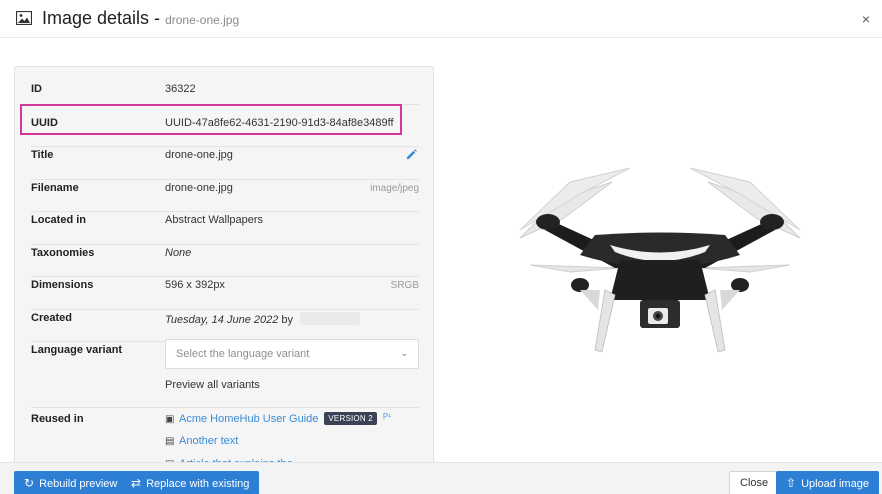 This screenshot has width=882, height=494. I want to click on reused-item-link: Acme HomeHub User Guide, so click(248, 419).